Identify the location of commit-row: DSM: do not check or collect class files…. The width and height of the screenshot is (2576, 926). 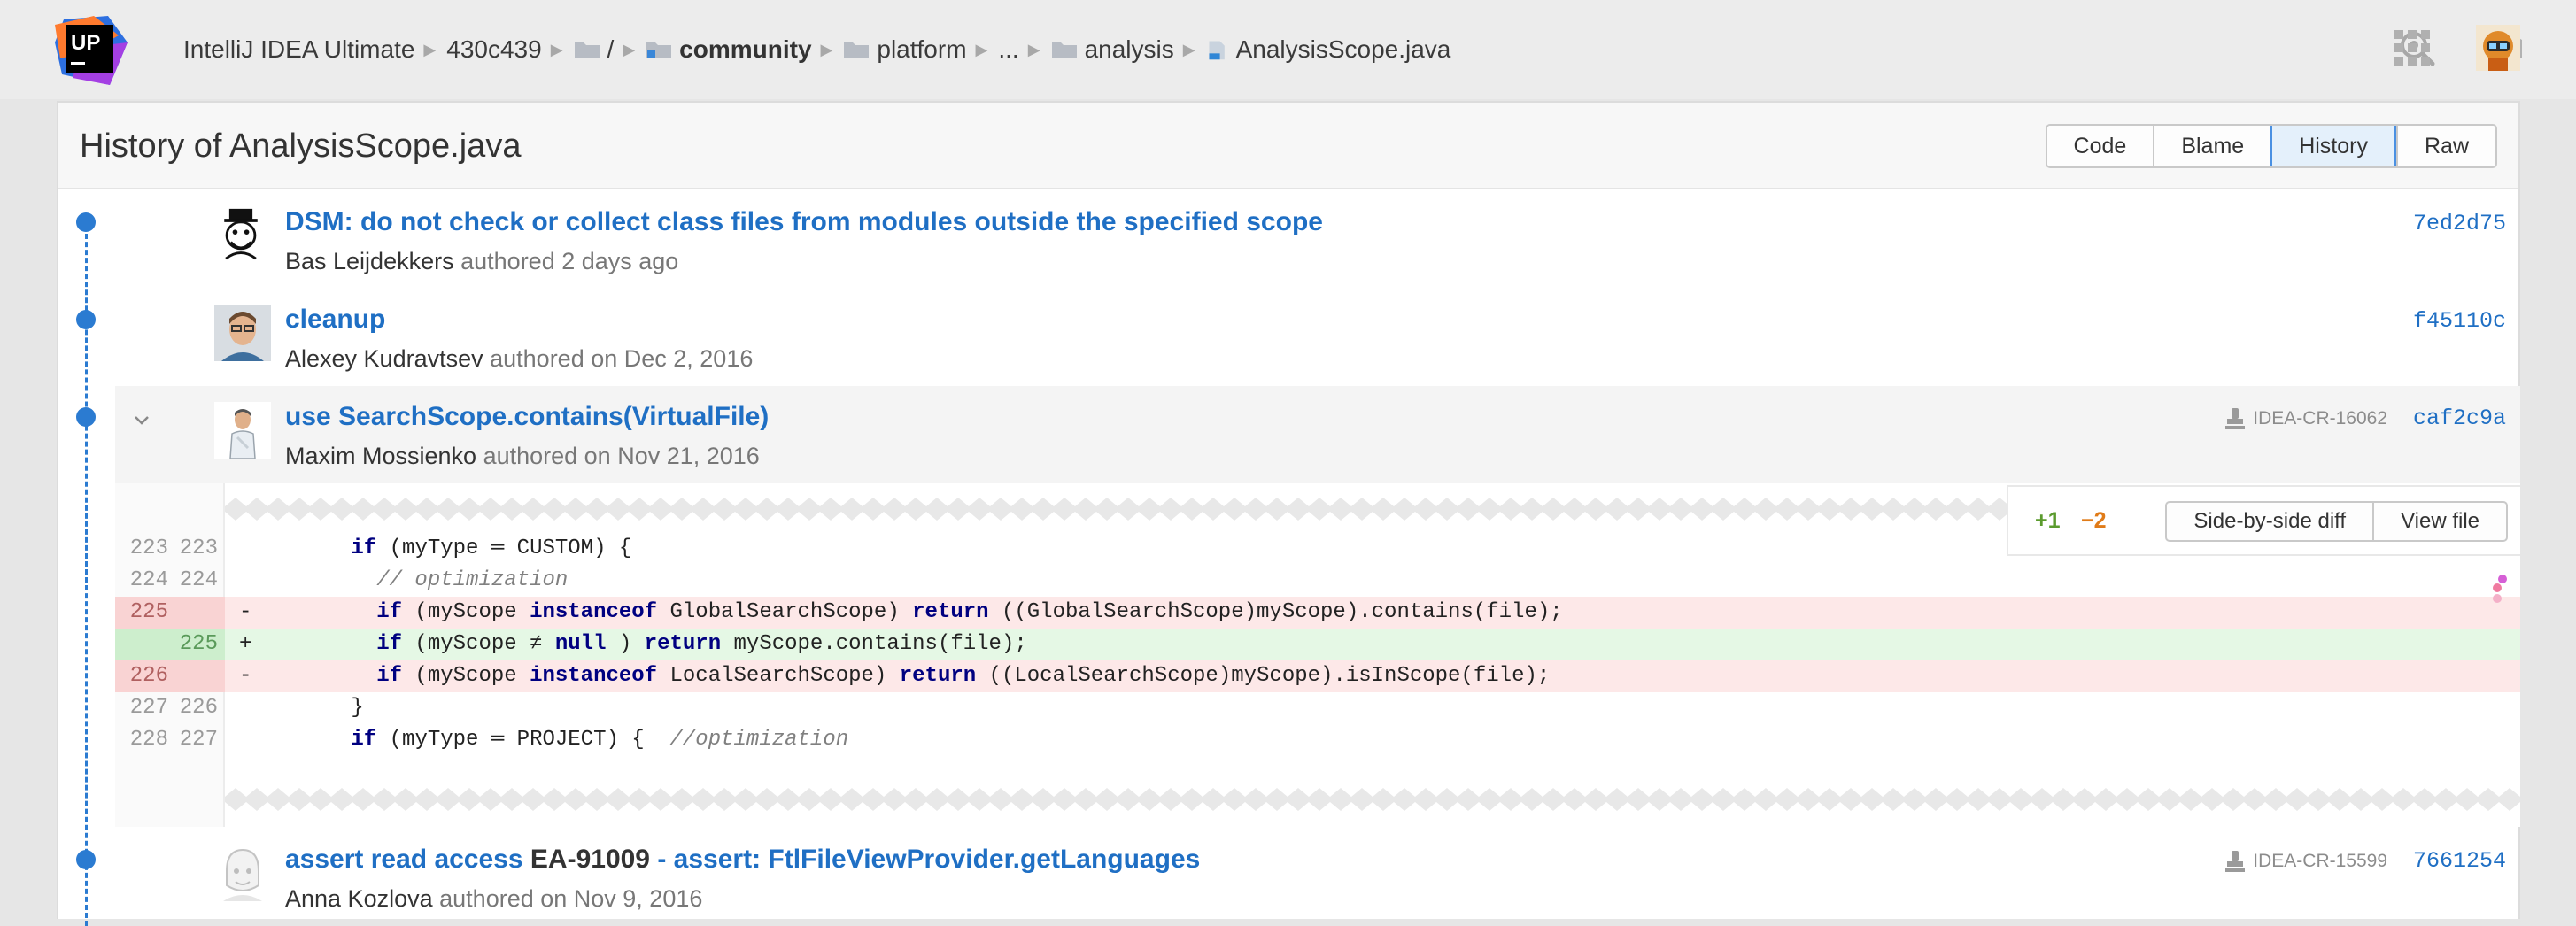
(1317, 240).